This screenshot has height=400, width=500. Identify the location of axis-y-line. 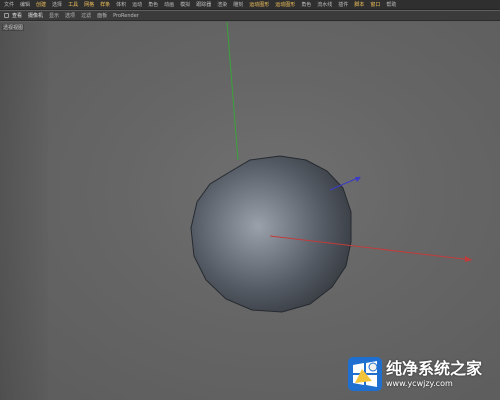
(232, 91).